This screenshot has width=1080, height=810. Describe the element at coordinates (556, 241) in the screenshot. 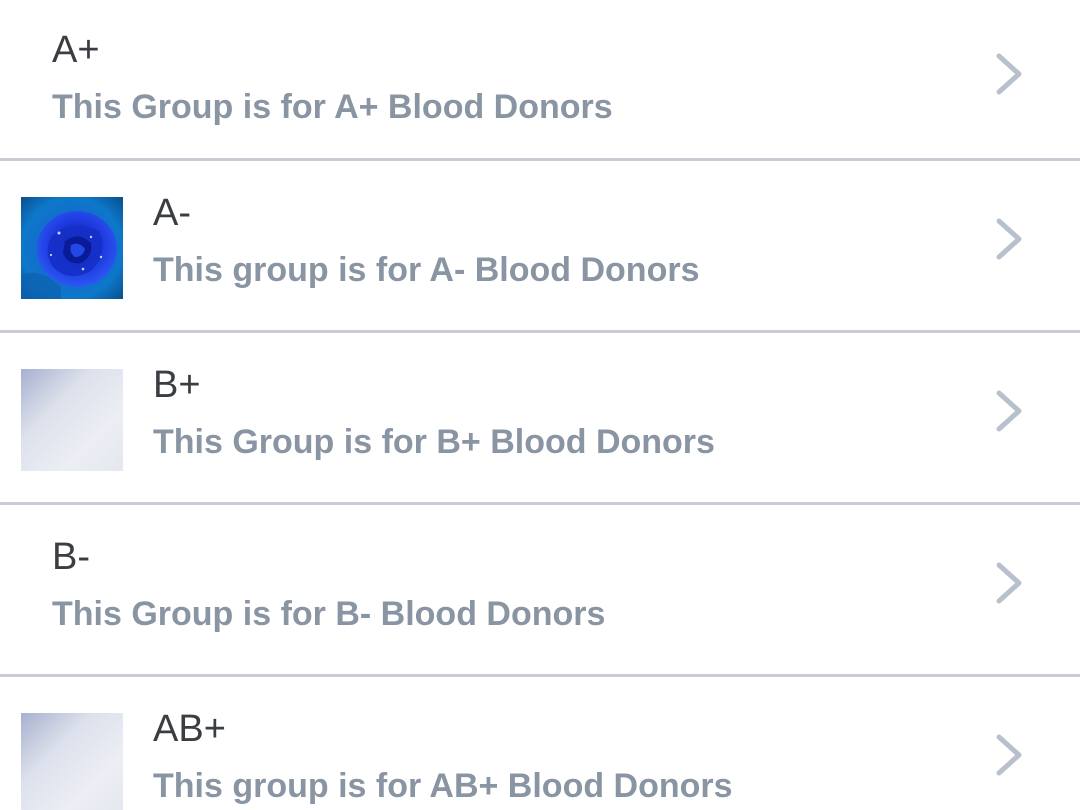

I see `group-text: A- This group is for A- Blood Donors` at that location.